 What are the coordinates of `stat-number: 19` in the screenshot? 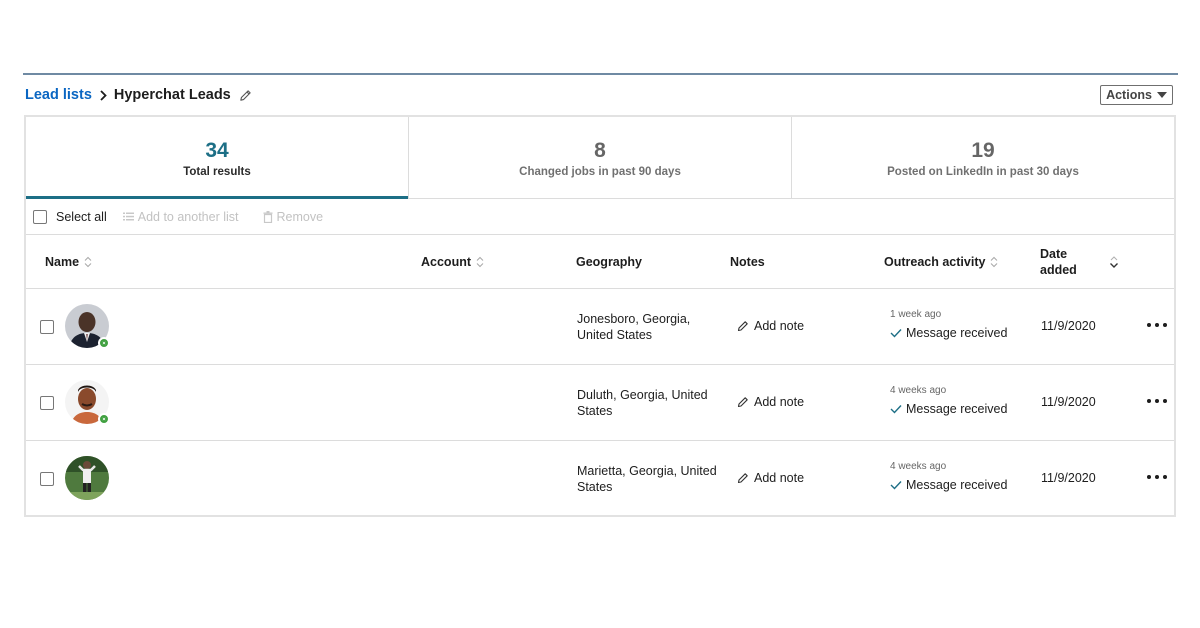 It's located at (983, 150).